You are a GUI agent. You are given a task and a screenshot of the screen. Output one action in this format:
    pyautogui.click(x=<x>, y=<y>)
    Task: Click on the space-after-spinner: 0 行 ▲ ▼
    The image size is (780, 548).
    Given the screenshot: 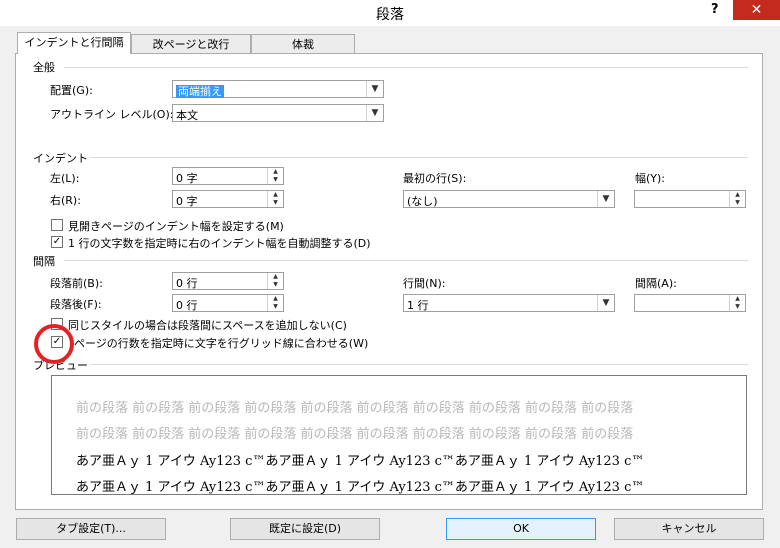 What is the action you would take?
    pyautogui.click(x=228, y=303)
    